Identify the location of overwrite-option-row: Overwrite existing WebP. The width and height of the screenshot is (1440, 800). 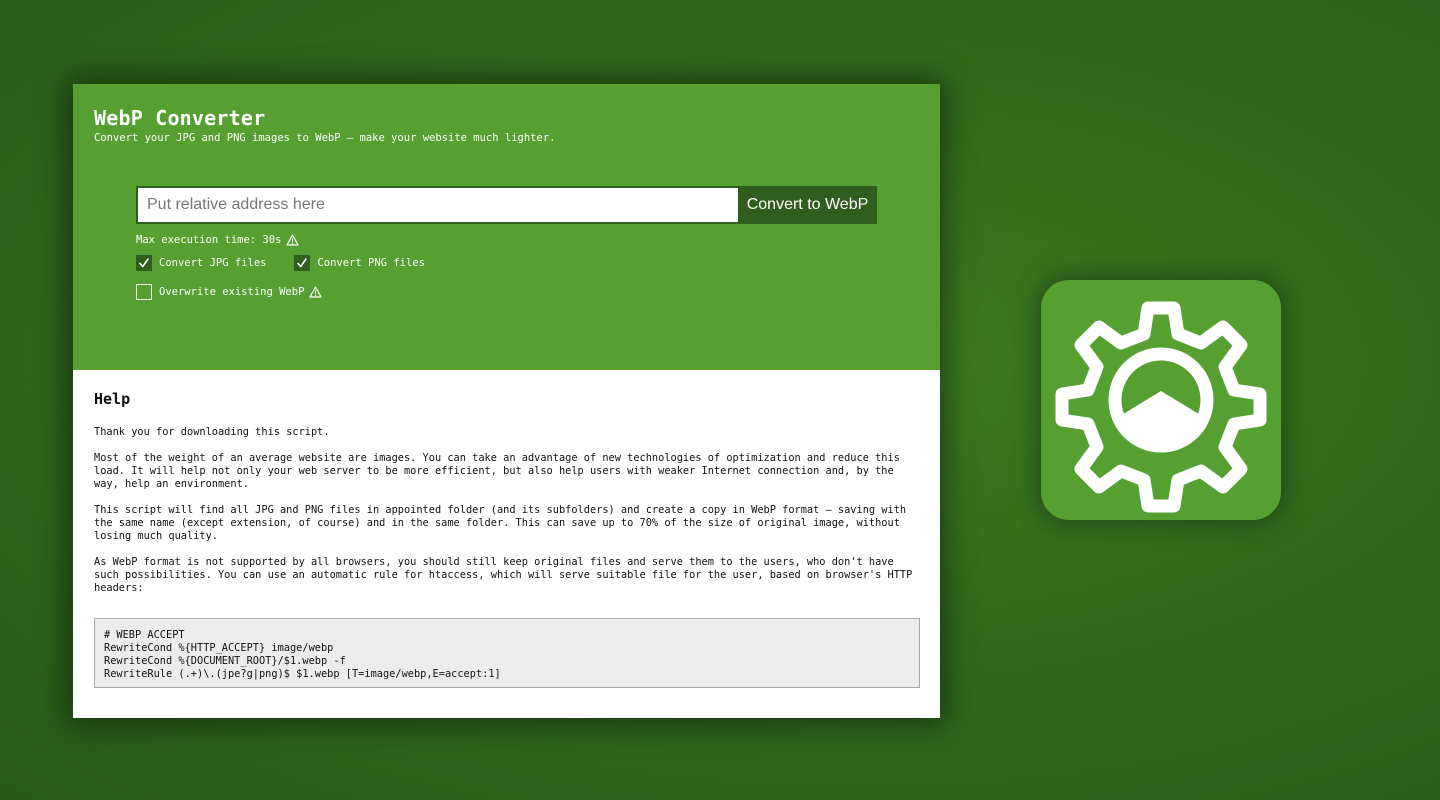
(243, 292).